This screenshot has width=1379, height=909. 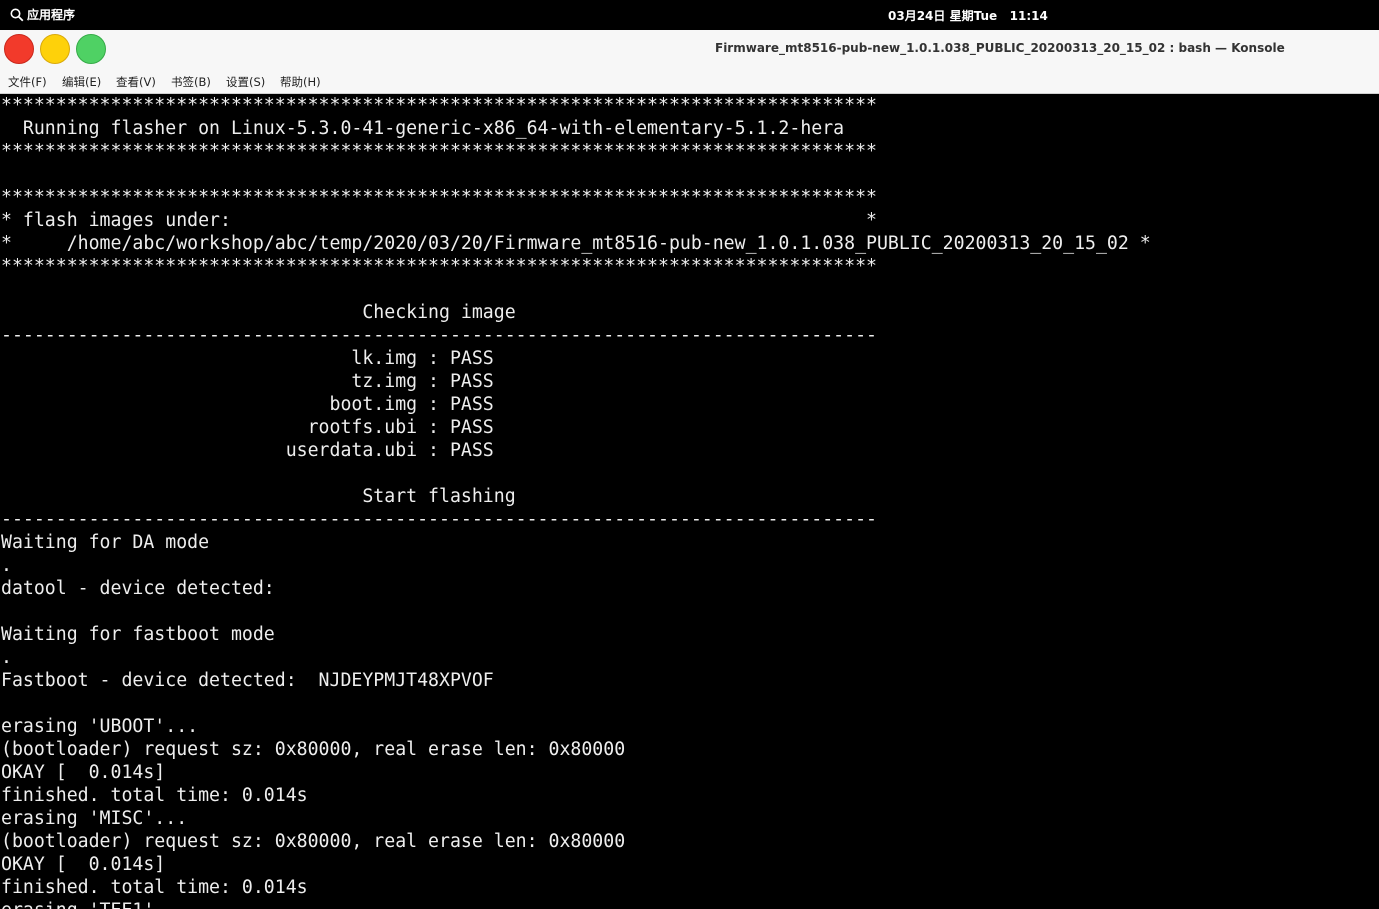 What do you see at coordinates (689, 15) in the screenshot?
I see `system-top-panel: 应用程序 03月24日 星期Tue 11:14` at bounding box center [689, 15].